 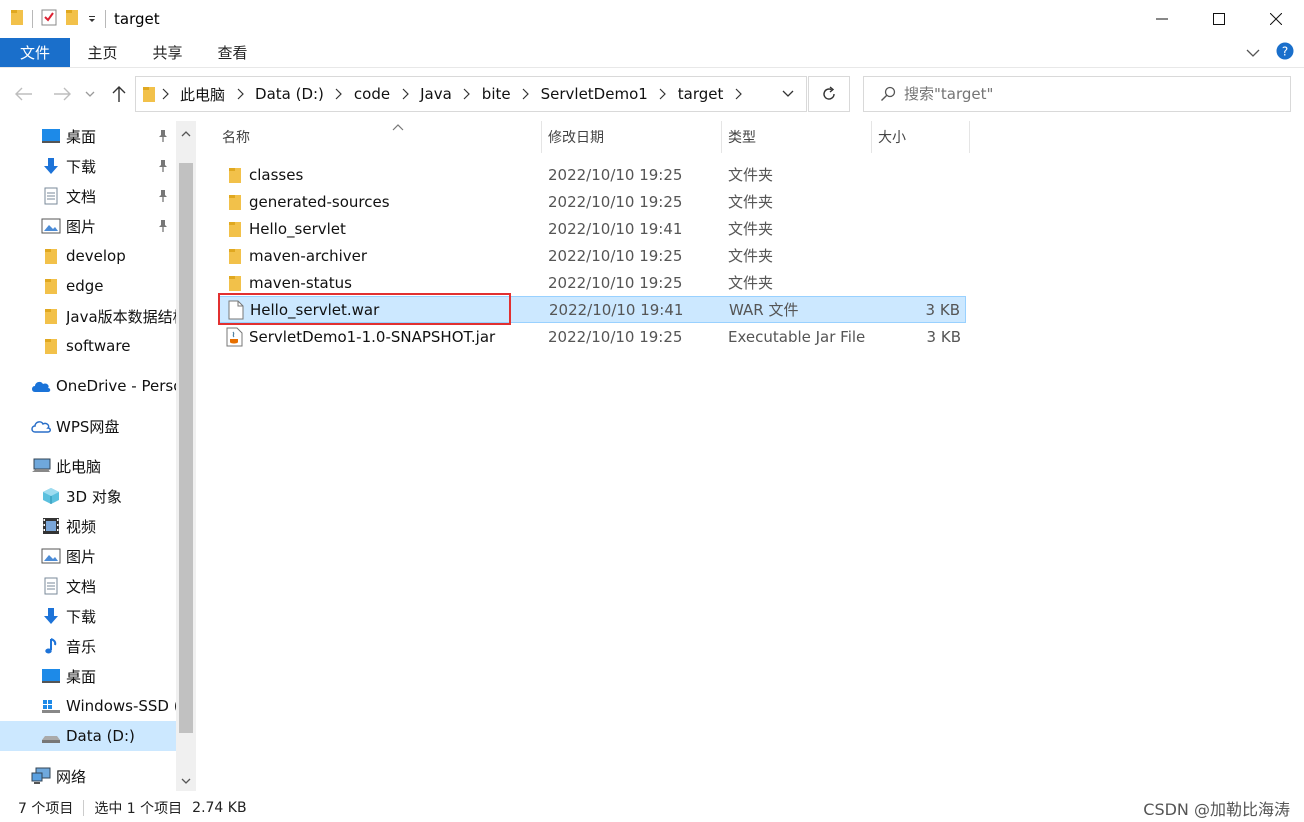 What do you see at coordinates (72, 19) in the screenshot?
I see `new-folder-icon` at bounding box center [72, 19].